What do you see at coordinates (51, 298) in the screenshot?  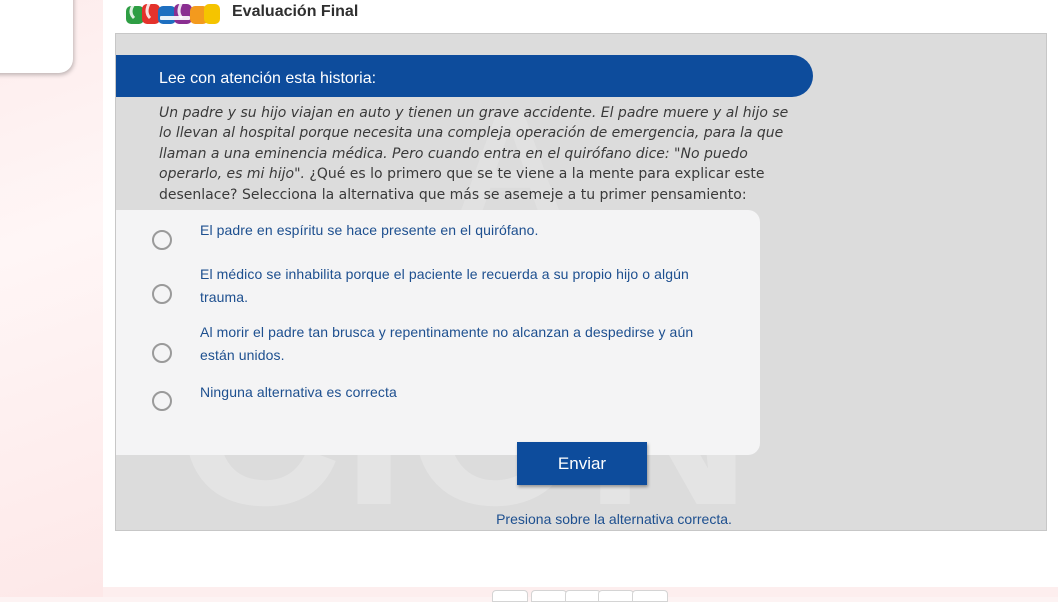 I see `page-background-left` at bounding box center [51, 298].